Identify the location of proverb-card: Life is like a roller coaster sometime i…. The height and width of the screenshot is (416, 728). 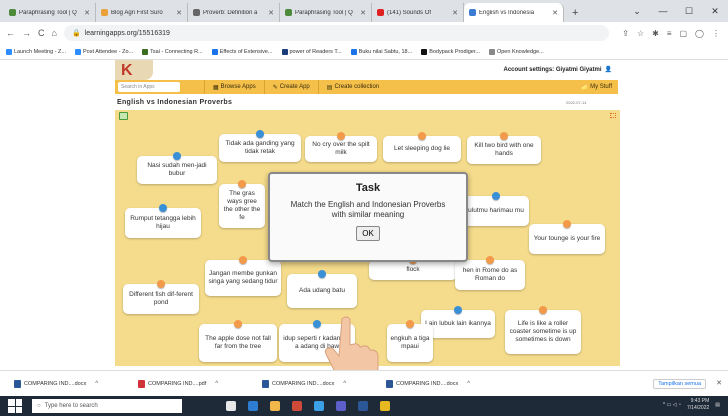
(543, 330).